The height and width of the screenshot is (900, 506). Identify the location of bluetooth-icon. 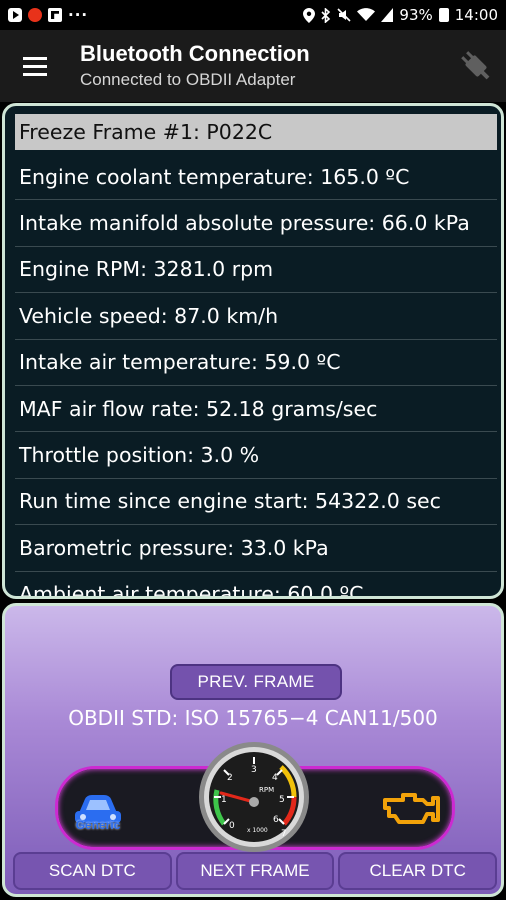
(326, 15).